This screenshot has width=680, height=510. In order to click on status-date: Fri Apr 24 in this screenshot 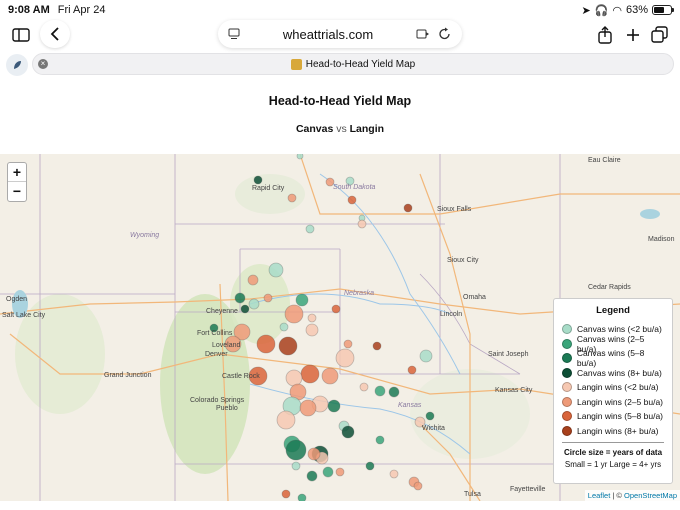, I will do `click(81, 10)`.